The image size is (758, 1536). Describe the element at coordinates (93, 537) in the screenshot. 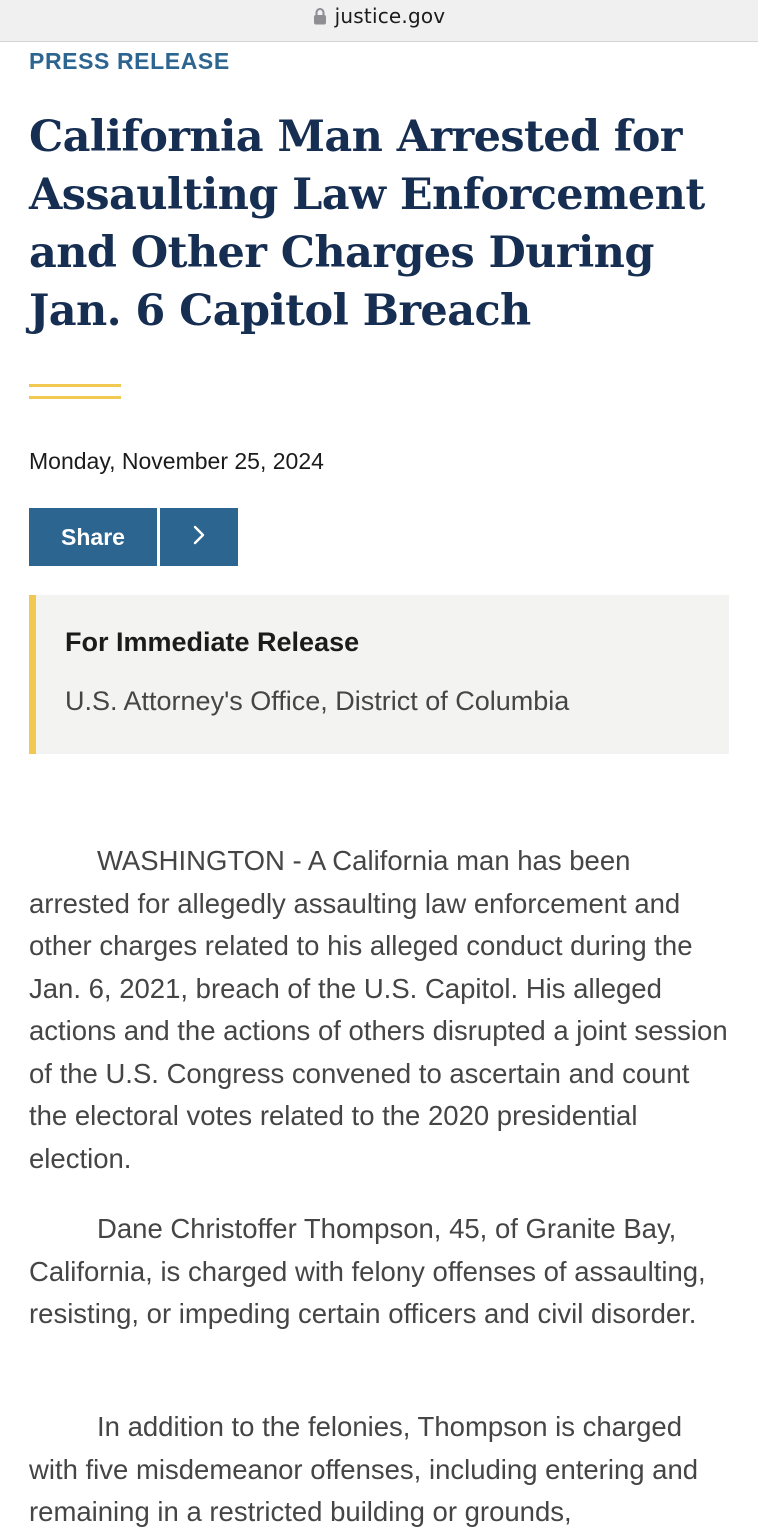

I see `share-button: Share` at that location.